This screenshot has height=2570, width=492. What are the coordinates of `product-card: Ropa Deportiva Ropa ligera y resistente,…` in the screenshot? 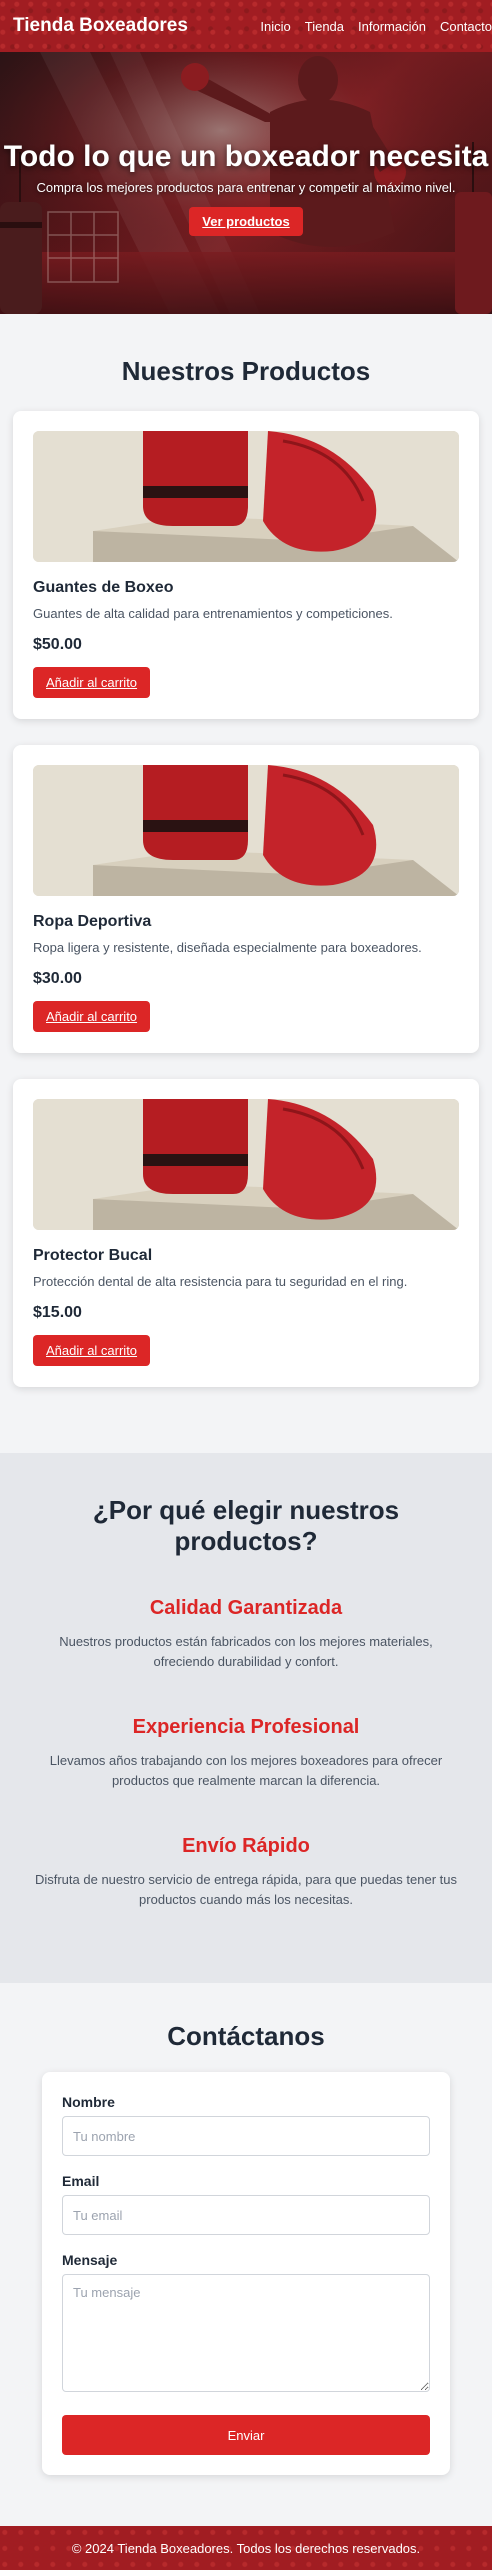 It's located at (246, 899).